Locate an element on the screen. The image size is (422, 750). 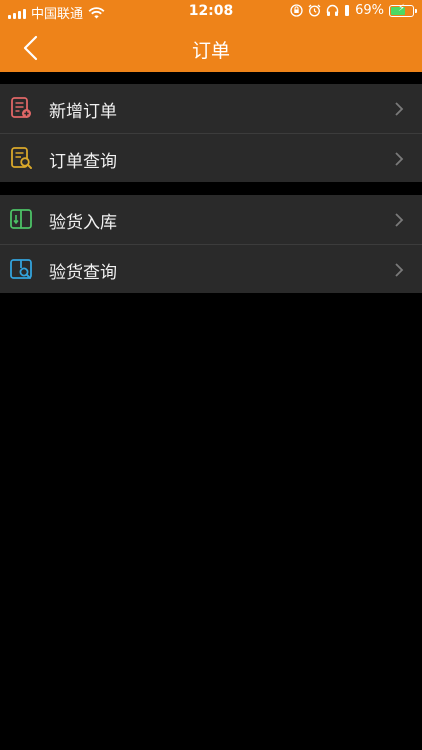
menu-item-new-order: 新增订单 is located at coordinates (211, 108).